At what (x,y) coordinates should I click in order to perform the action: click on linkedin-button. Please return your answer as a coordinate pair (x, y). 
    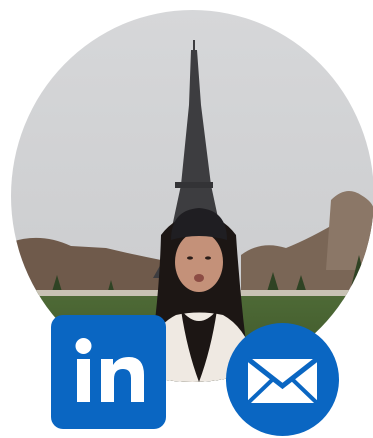
    Looking at the image, I should click on (108, 372).